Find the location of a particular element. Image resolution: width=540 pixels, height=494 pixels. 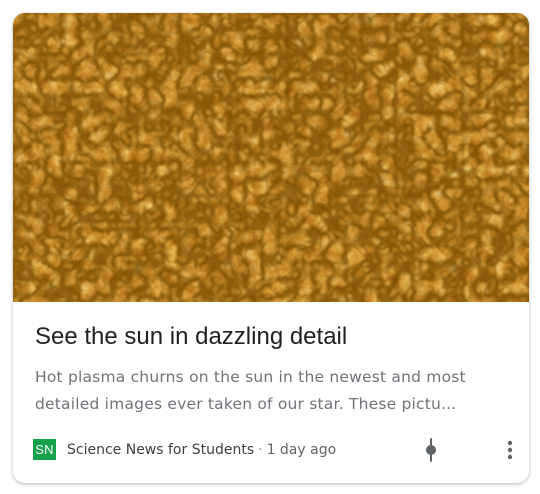

headline: See the sun in dazzling detail is located at coordinates (275, 337).